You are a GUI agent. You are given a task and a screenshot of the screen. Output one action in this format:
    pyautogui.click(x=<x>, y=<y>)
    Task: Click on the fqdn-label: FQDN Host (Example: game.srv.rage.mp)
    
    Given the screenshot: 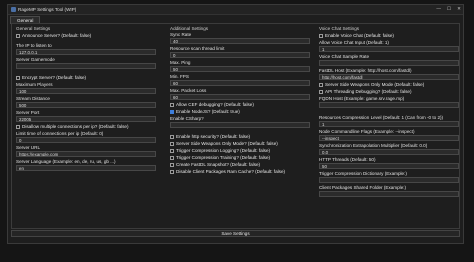 What is the action you would take?
    pyautogui.click(x=362, y=98)
    